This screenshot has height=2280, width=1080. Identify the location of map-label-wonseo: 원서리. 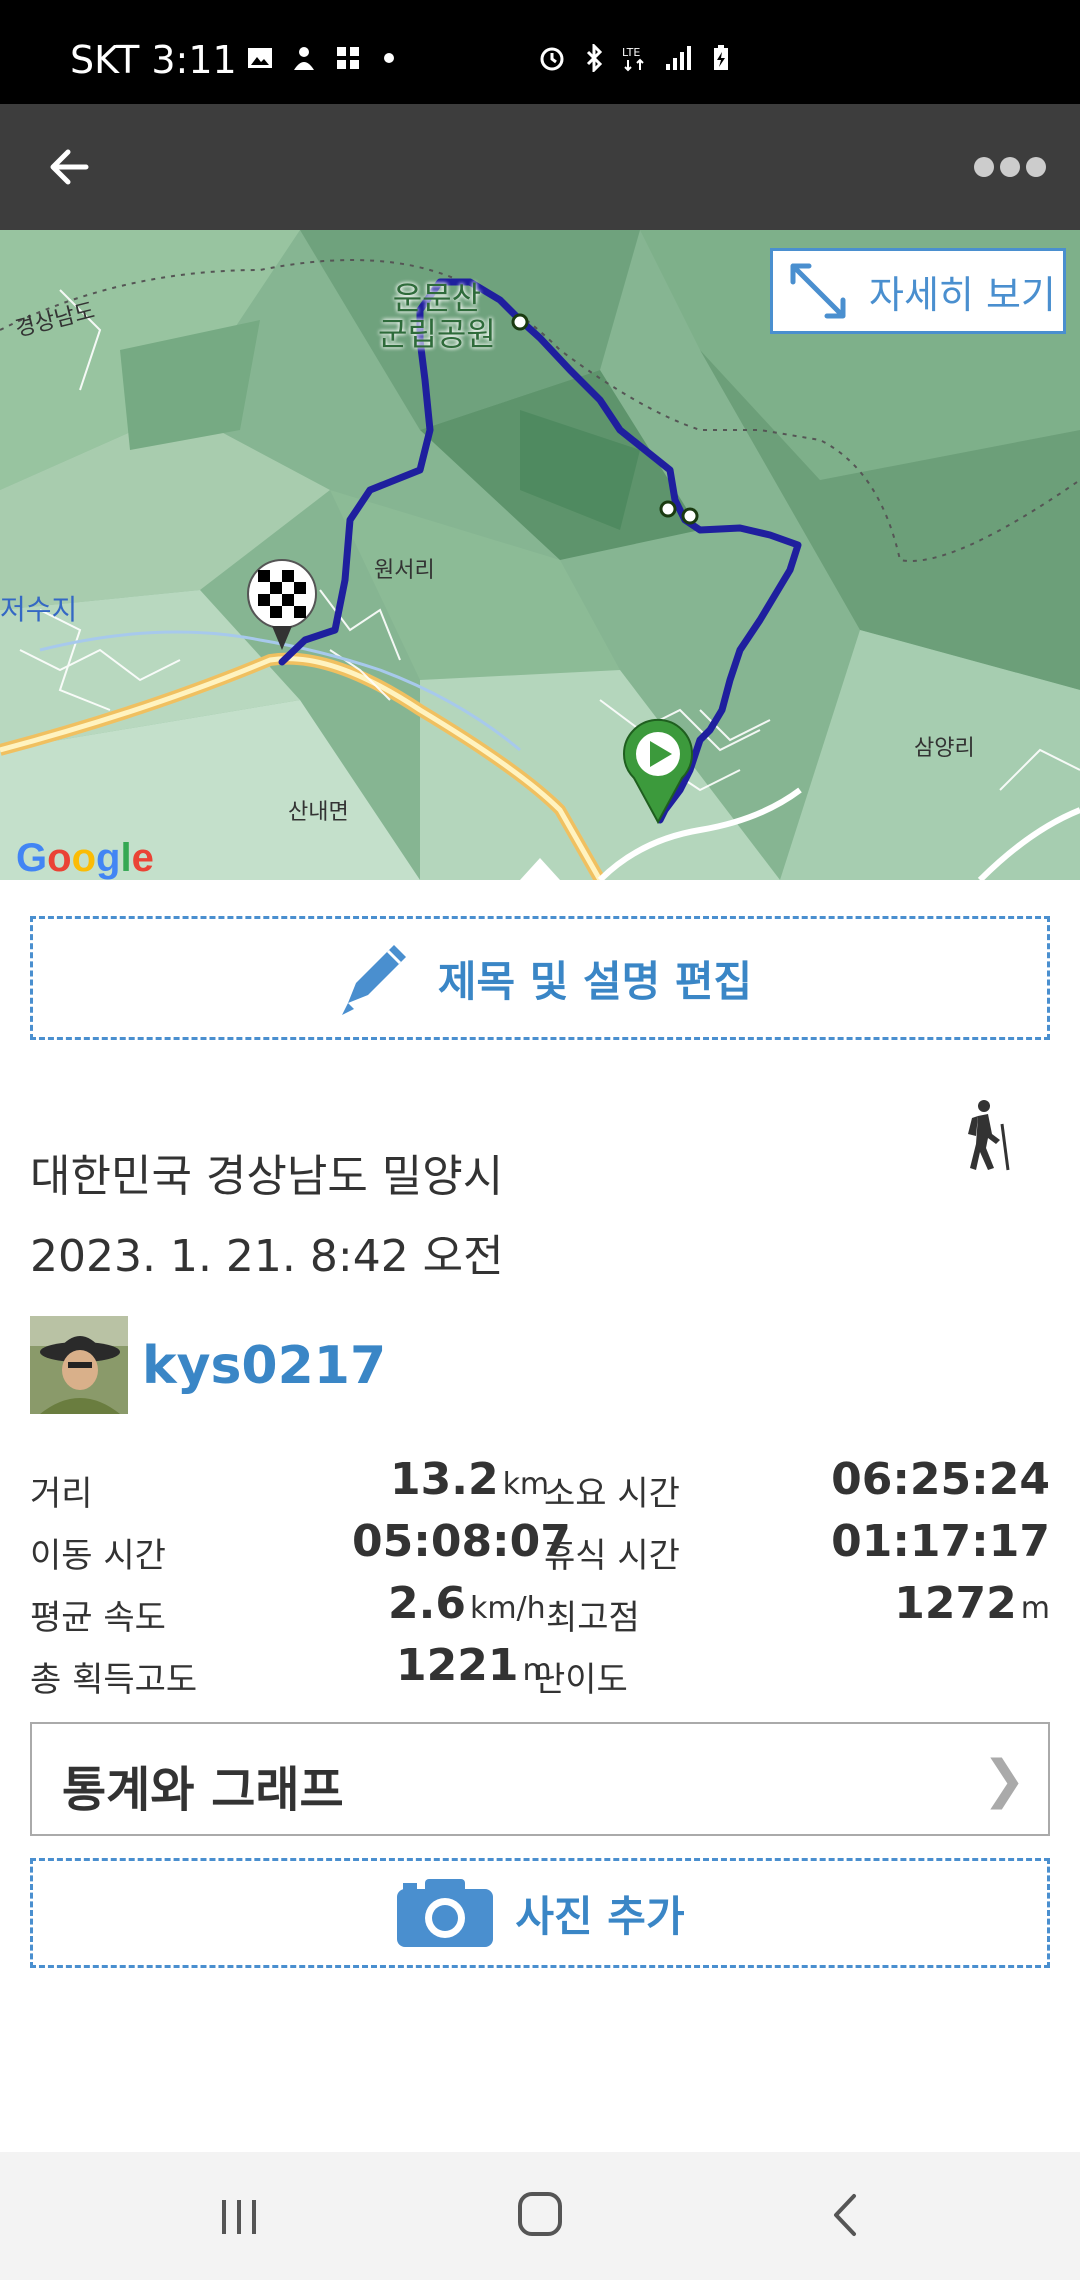
(404, 570).